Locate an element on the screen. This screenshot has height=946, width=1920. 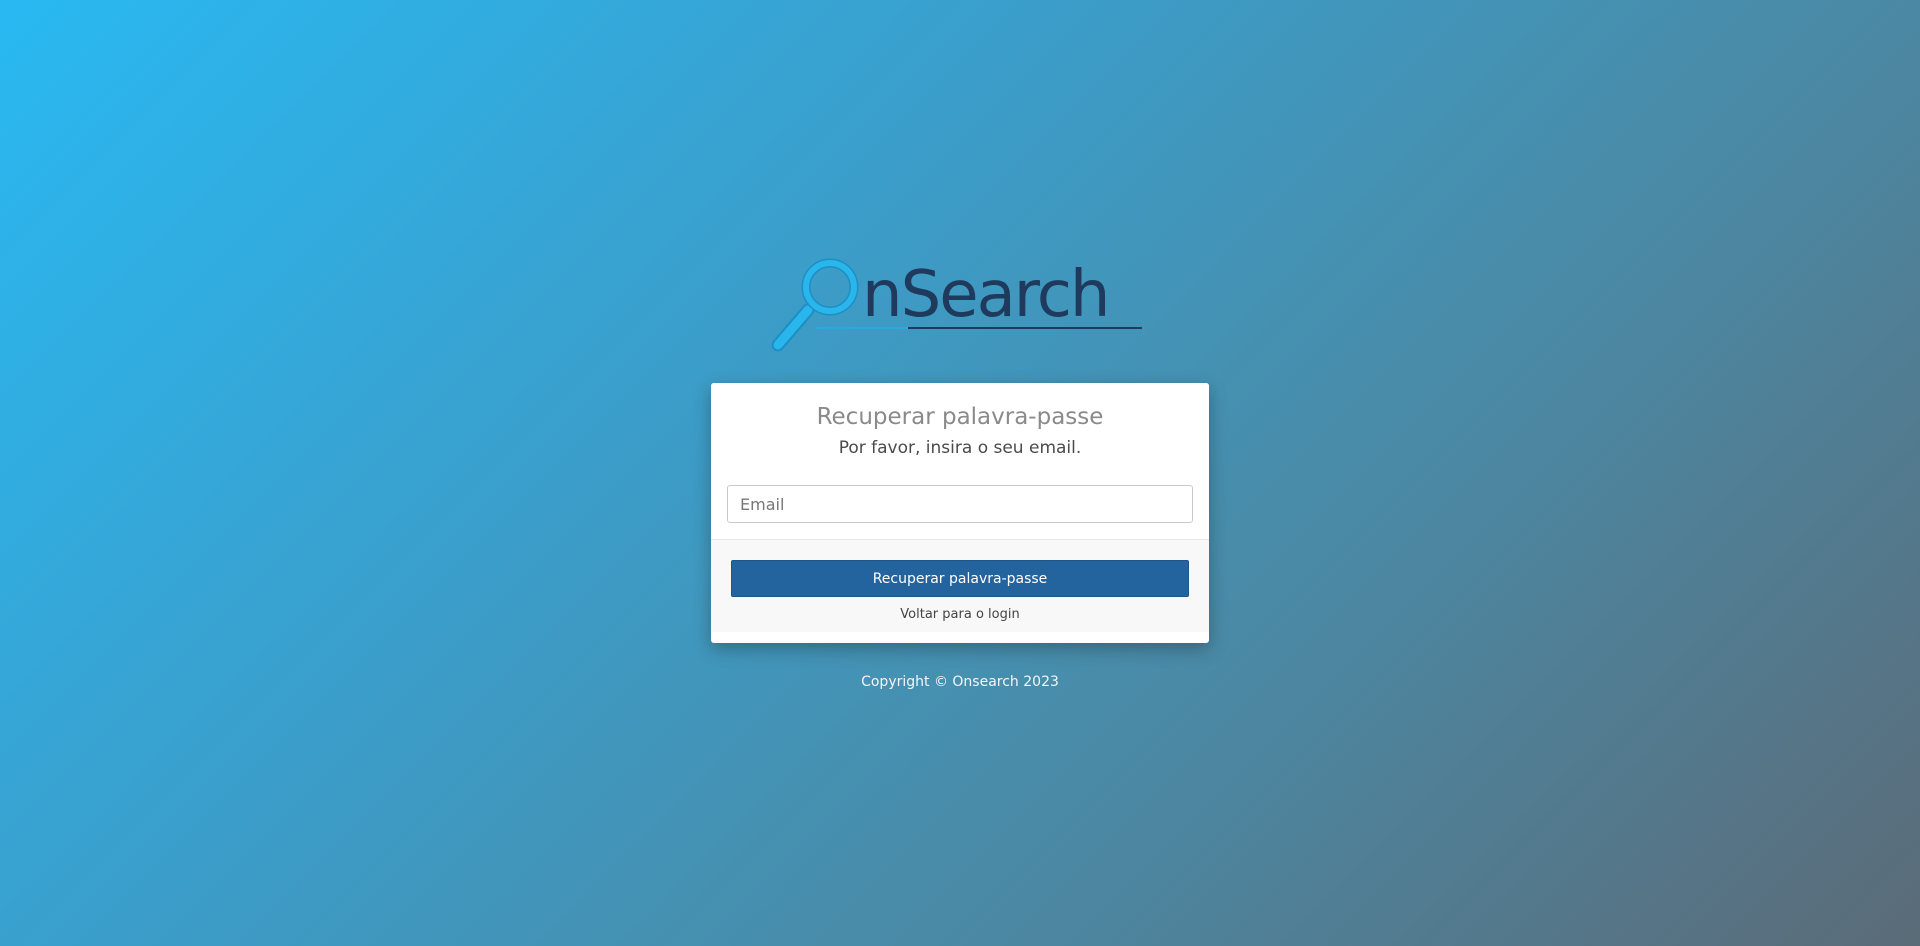
magnifier-logo-icon: nSearch is located at coordinates (956, 305).